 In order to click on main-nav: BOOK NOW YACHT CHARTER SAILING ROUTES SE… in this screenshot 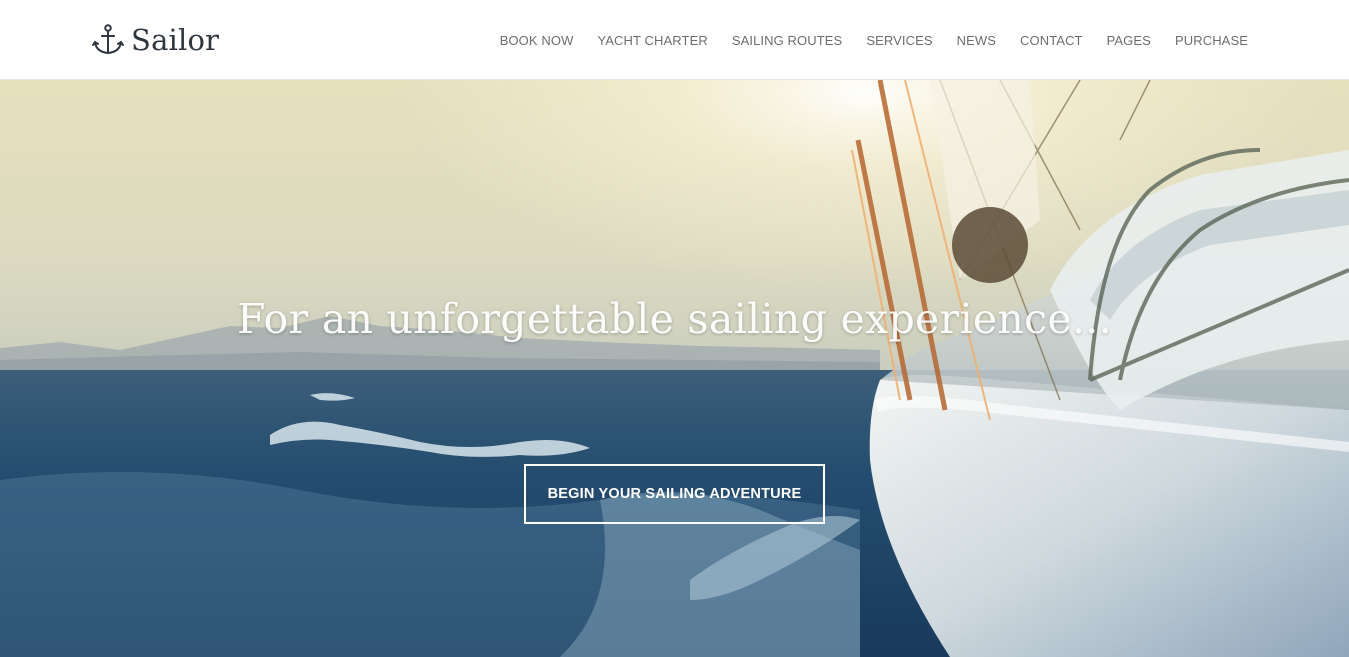, I will do `click(868, 40)`.